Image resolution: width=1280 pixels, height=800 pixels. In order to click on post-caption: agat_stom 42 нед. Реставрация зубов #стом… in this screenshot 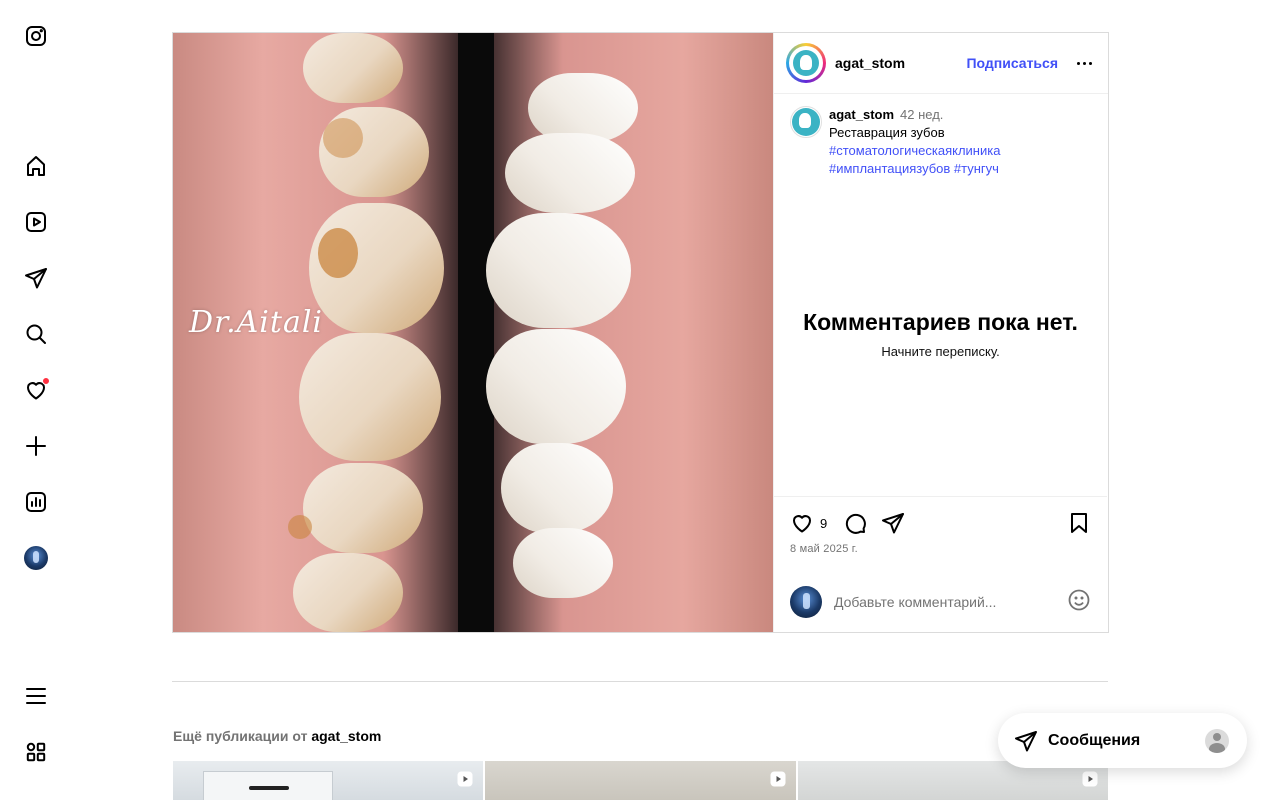, I will do `click(941, 136)`.